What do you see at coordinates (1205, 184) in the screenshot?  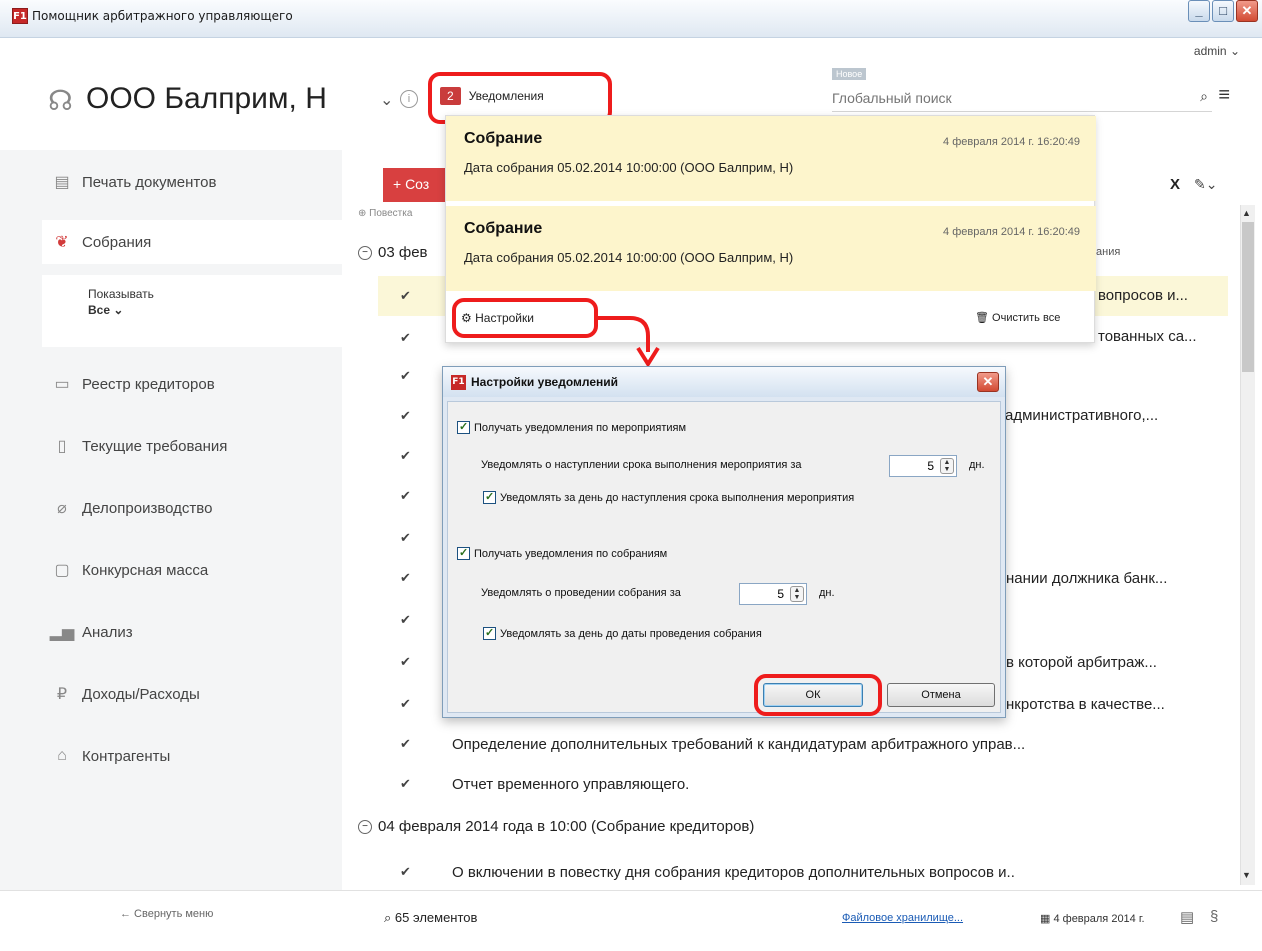 I see `edit-icon: ✎⌄` at bounding box center [1205, 184].